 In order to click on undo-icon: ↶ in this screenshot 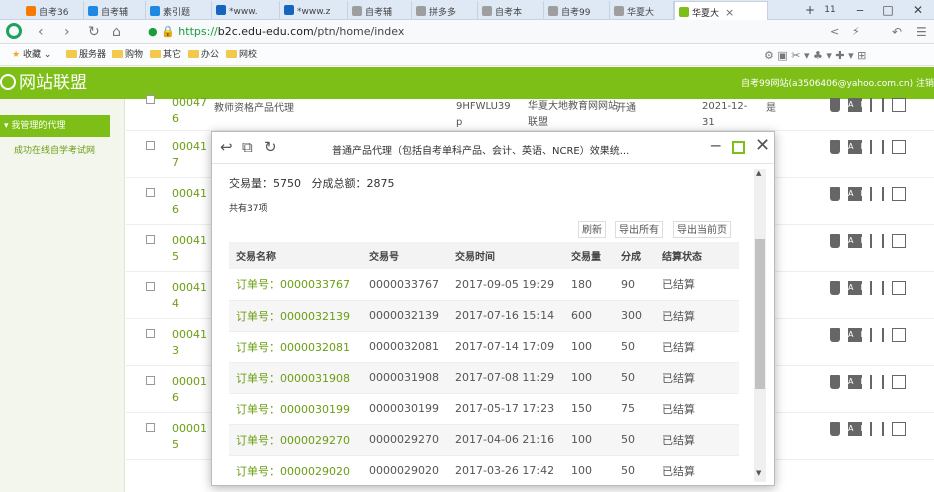, I will do `click(897, 32)`.